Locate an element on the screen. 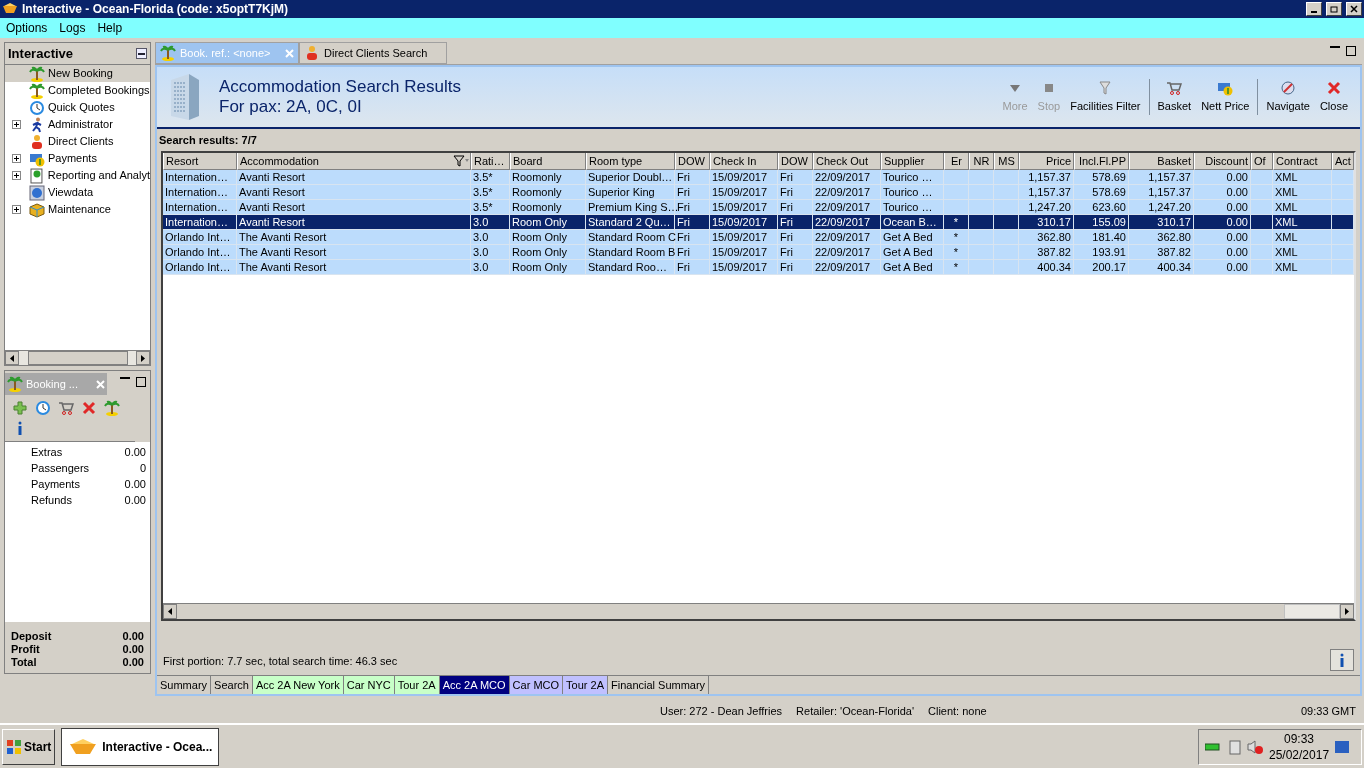 Image resolution: width=1364 pixels, height=768 pixels. restore-button is located at coordinates (1334, 9).